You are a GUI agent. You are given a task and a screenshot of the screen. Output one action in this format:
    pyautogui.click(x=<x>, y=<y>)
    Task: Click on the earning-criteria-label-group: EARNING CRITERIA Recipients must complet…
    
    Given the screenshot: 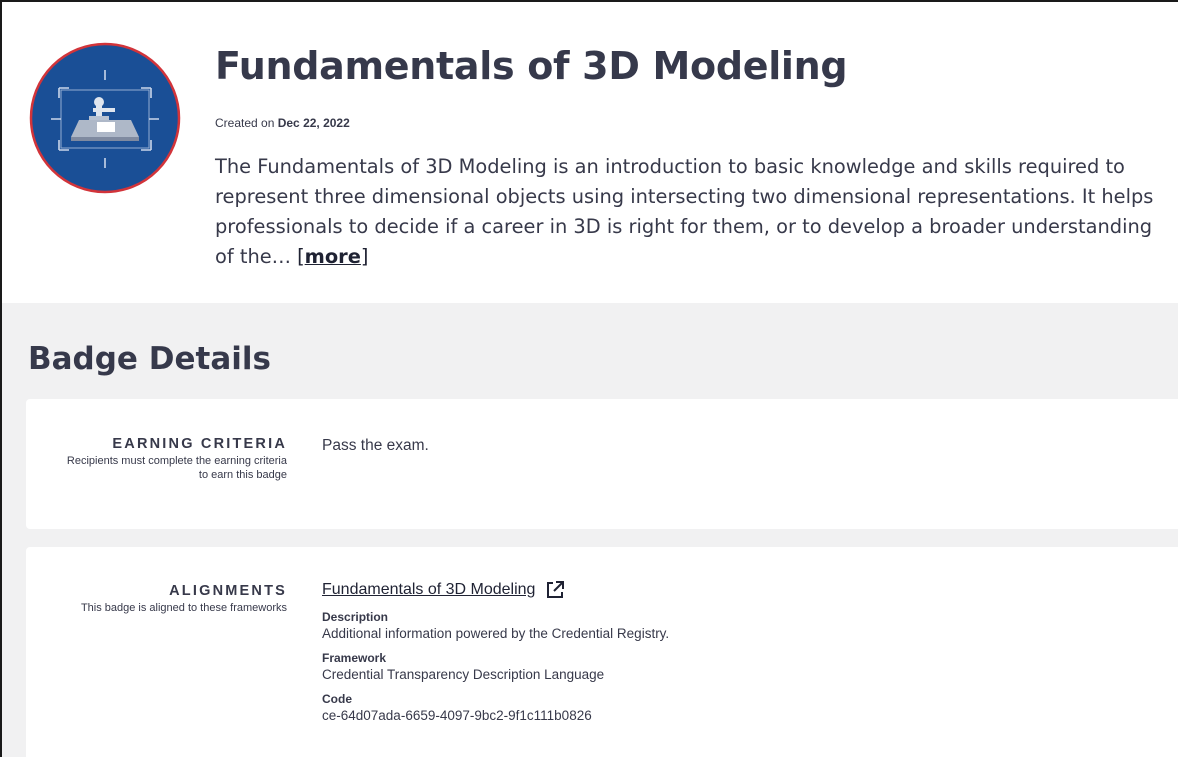 What is the action you would take?
    pyautogui.click(x=172, y=459)
    